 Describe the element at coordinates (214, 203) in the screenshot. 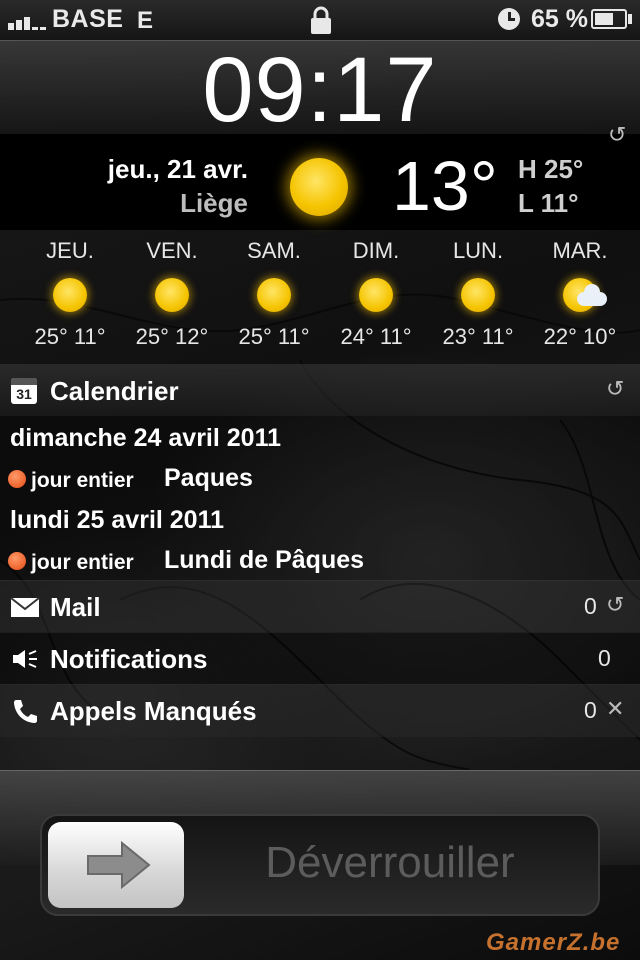

I see `weather-city: Liège` at that location.